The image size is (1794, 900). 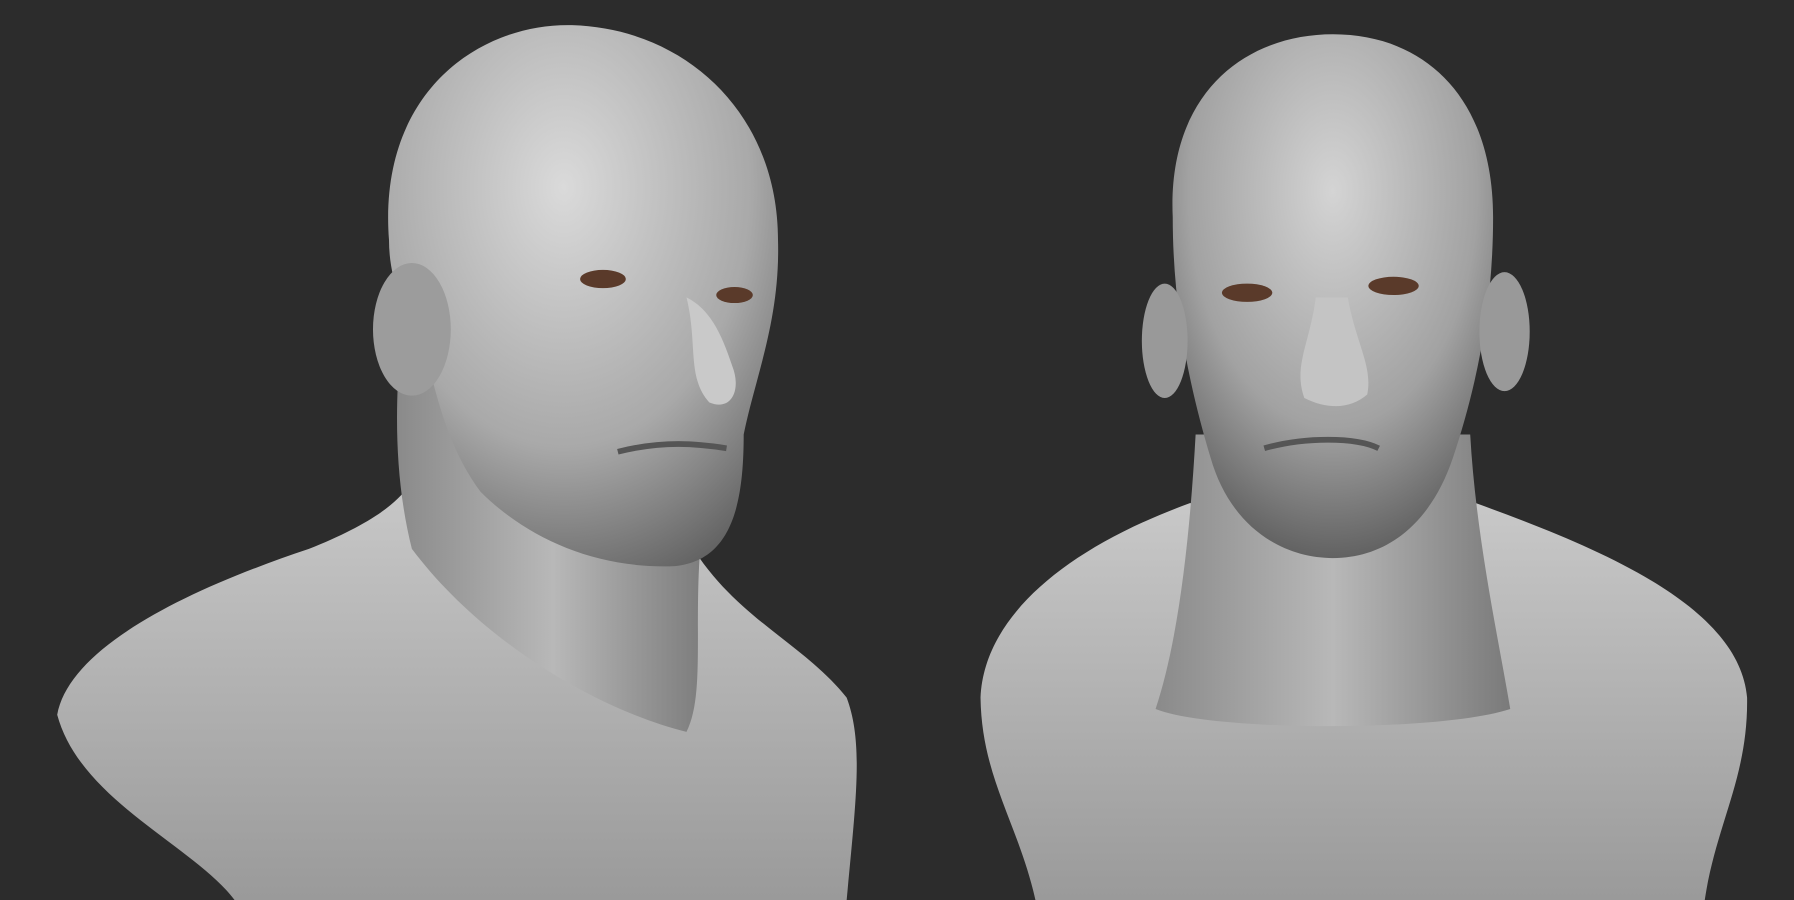 I want to click on ear, so click(x=411, y=329).